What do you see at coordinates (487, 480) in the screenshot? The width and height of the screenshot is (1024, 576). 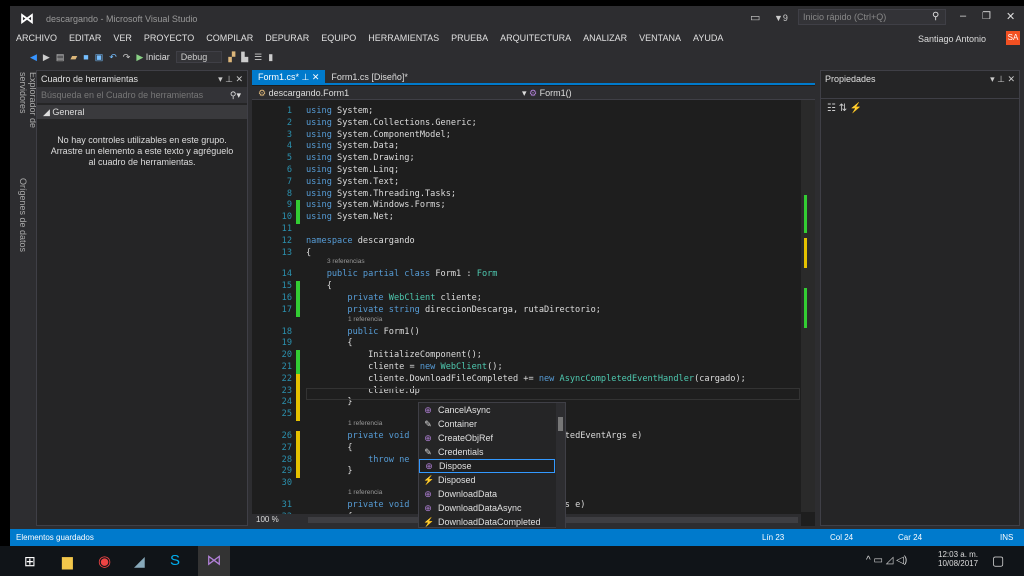 I see `autocomplete-item: ⚡ Disposed` at bounding box center [487, 480].